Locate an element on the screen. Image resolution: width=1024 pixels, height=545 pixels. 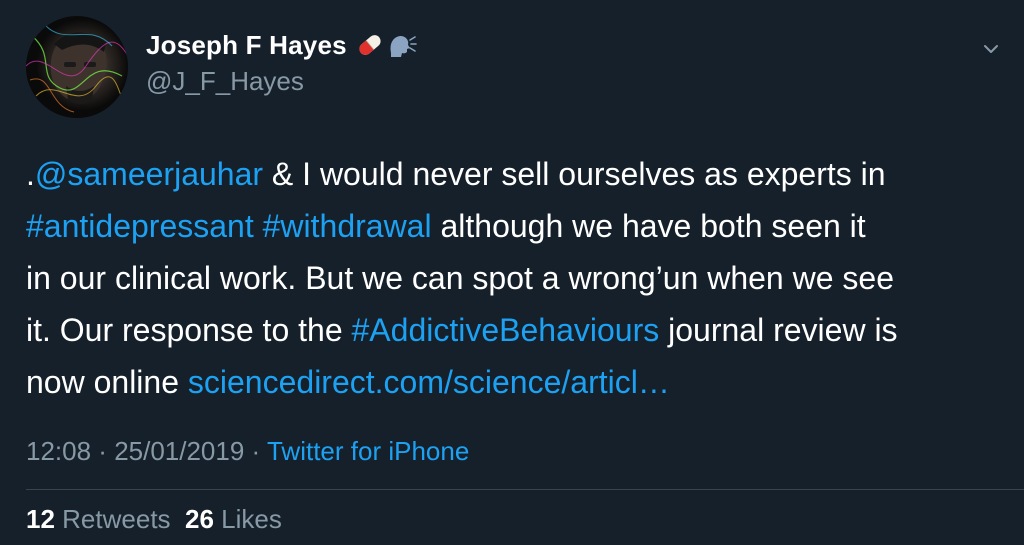
author-name-row: Joseph F Hayes is located at coordinates (281, 45).